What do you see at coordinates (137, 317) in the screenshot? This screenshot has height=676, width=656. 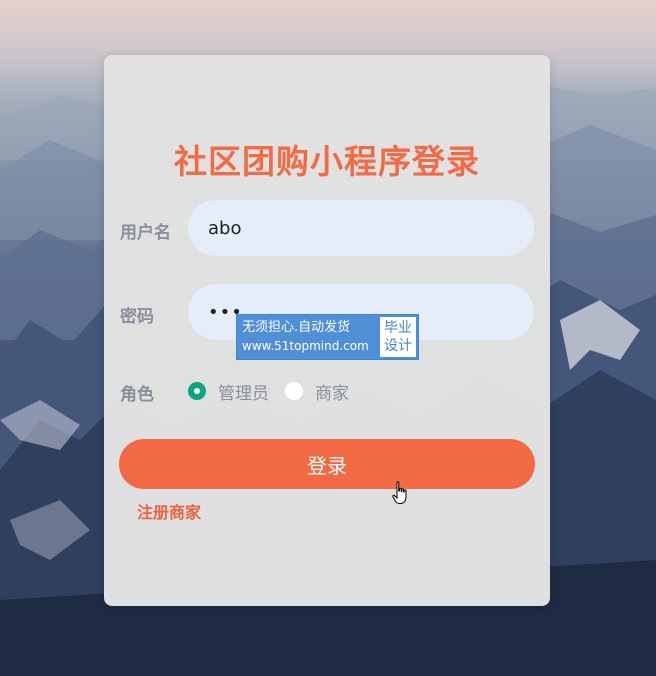 I see `password-label: 密码` at bounding box center [137, 317].